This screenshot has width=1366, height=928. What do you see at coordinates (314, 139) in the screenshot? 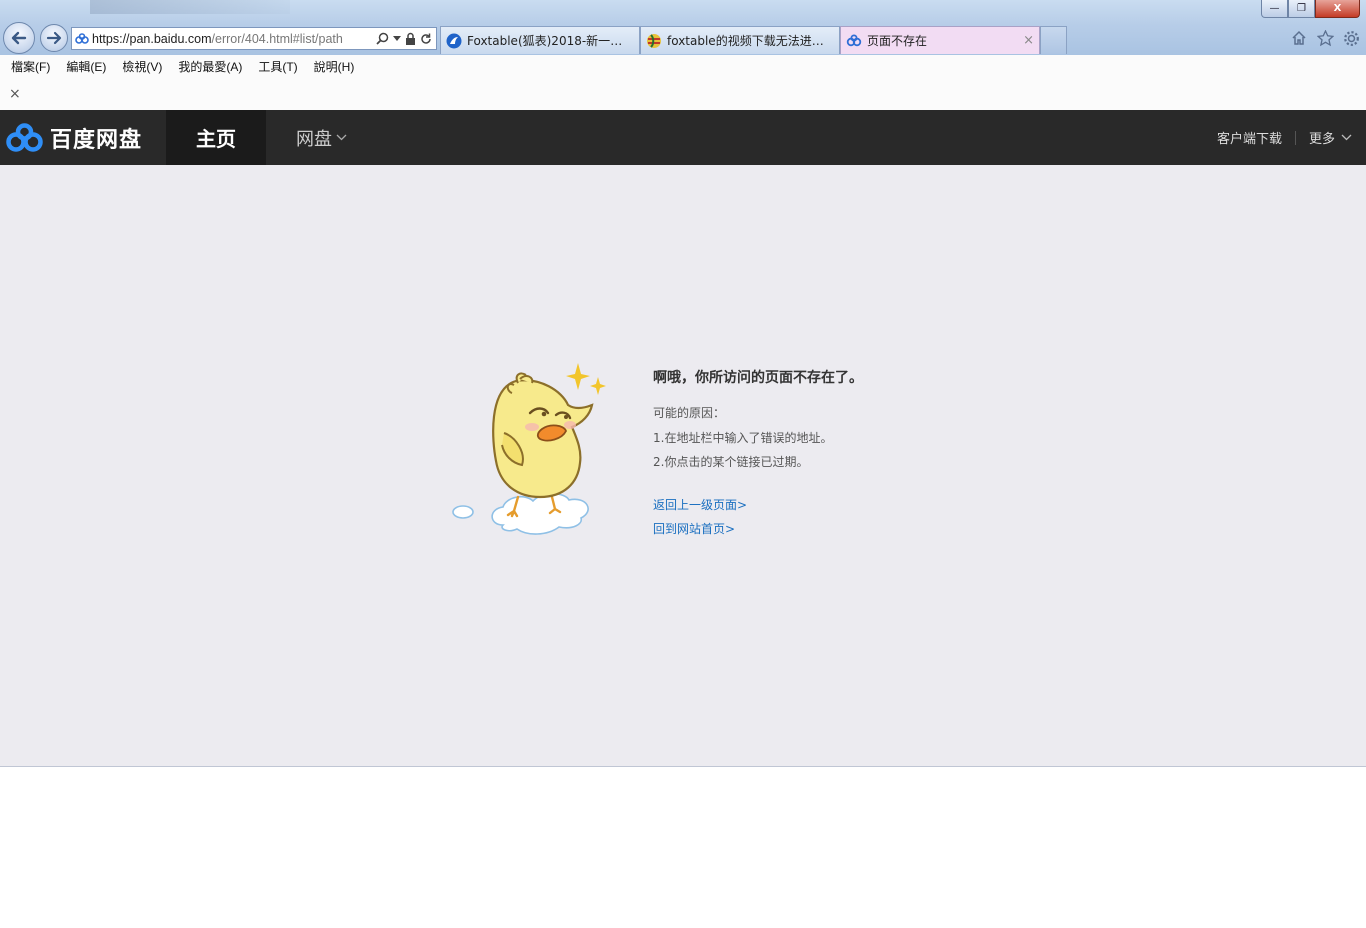
I see `nav-pan-label: 网盘` at bounding box center [314, 139].